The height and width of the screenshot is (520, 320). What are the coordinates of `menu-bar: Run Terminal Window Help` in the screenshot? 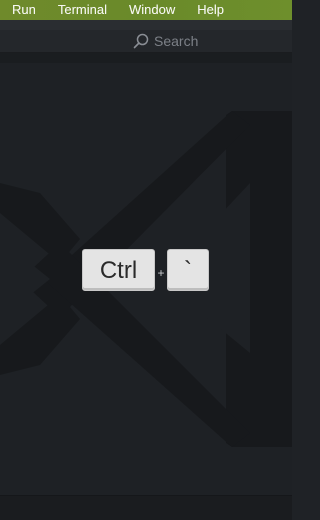 It's located at (146, 10).